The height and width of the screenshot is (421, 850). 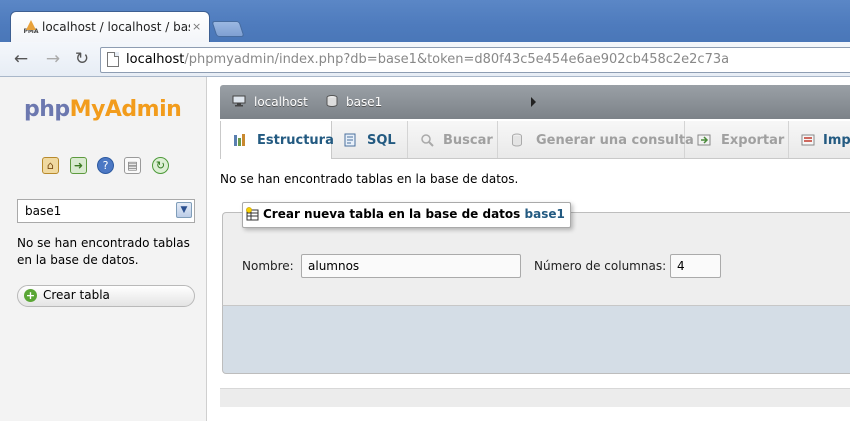 I want to click on tab-sql: SQL, so click(x=369, y=139).